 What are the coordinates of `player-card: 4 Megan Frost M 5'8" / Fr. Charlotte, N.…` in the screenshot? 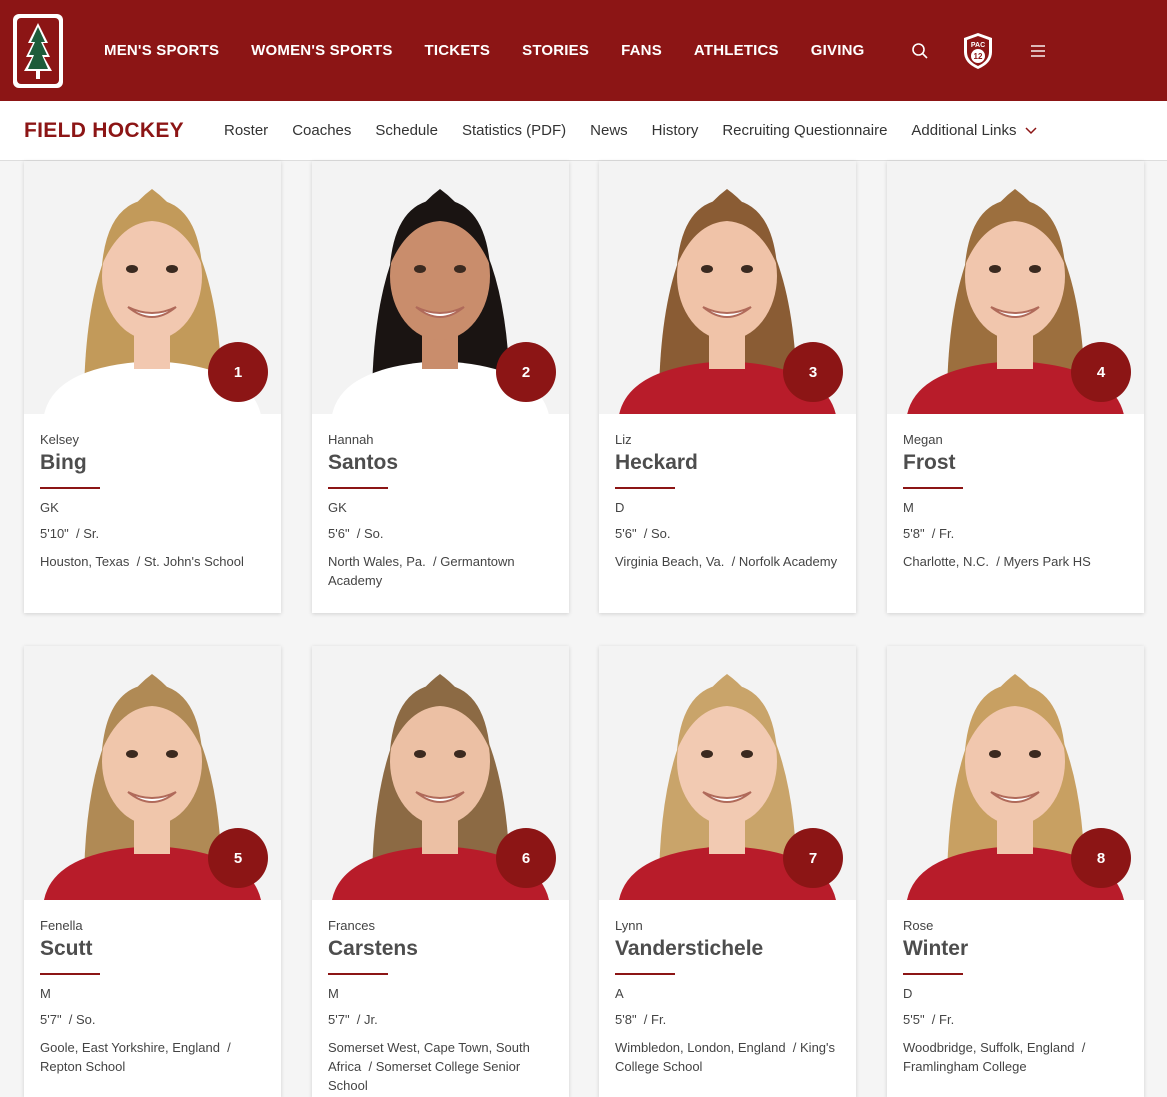 It's located at (1015, 387).